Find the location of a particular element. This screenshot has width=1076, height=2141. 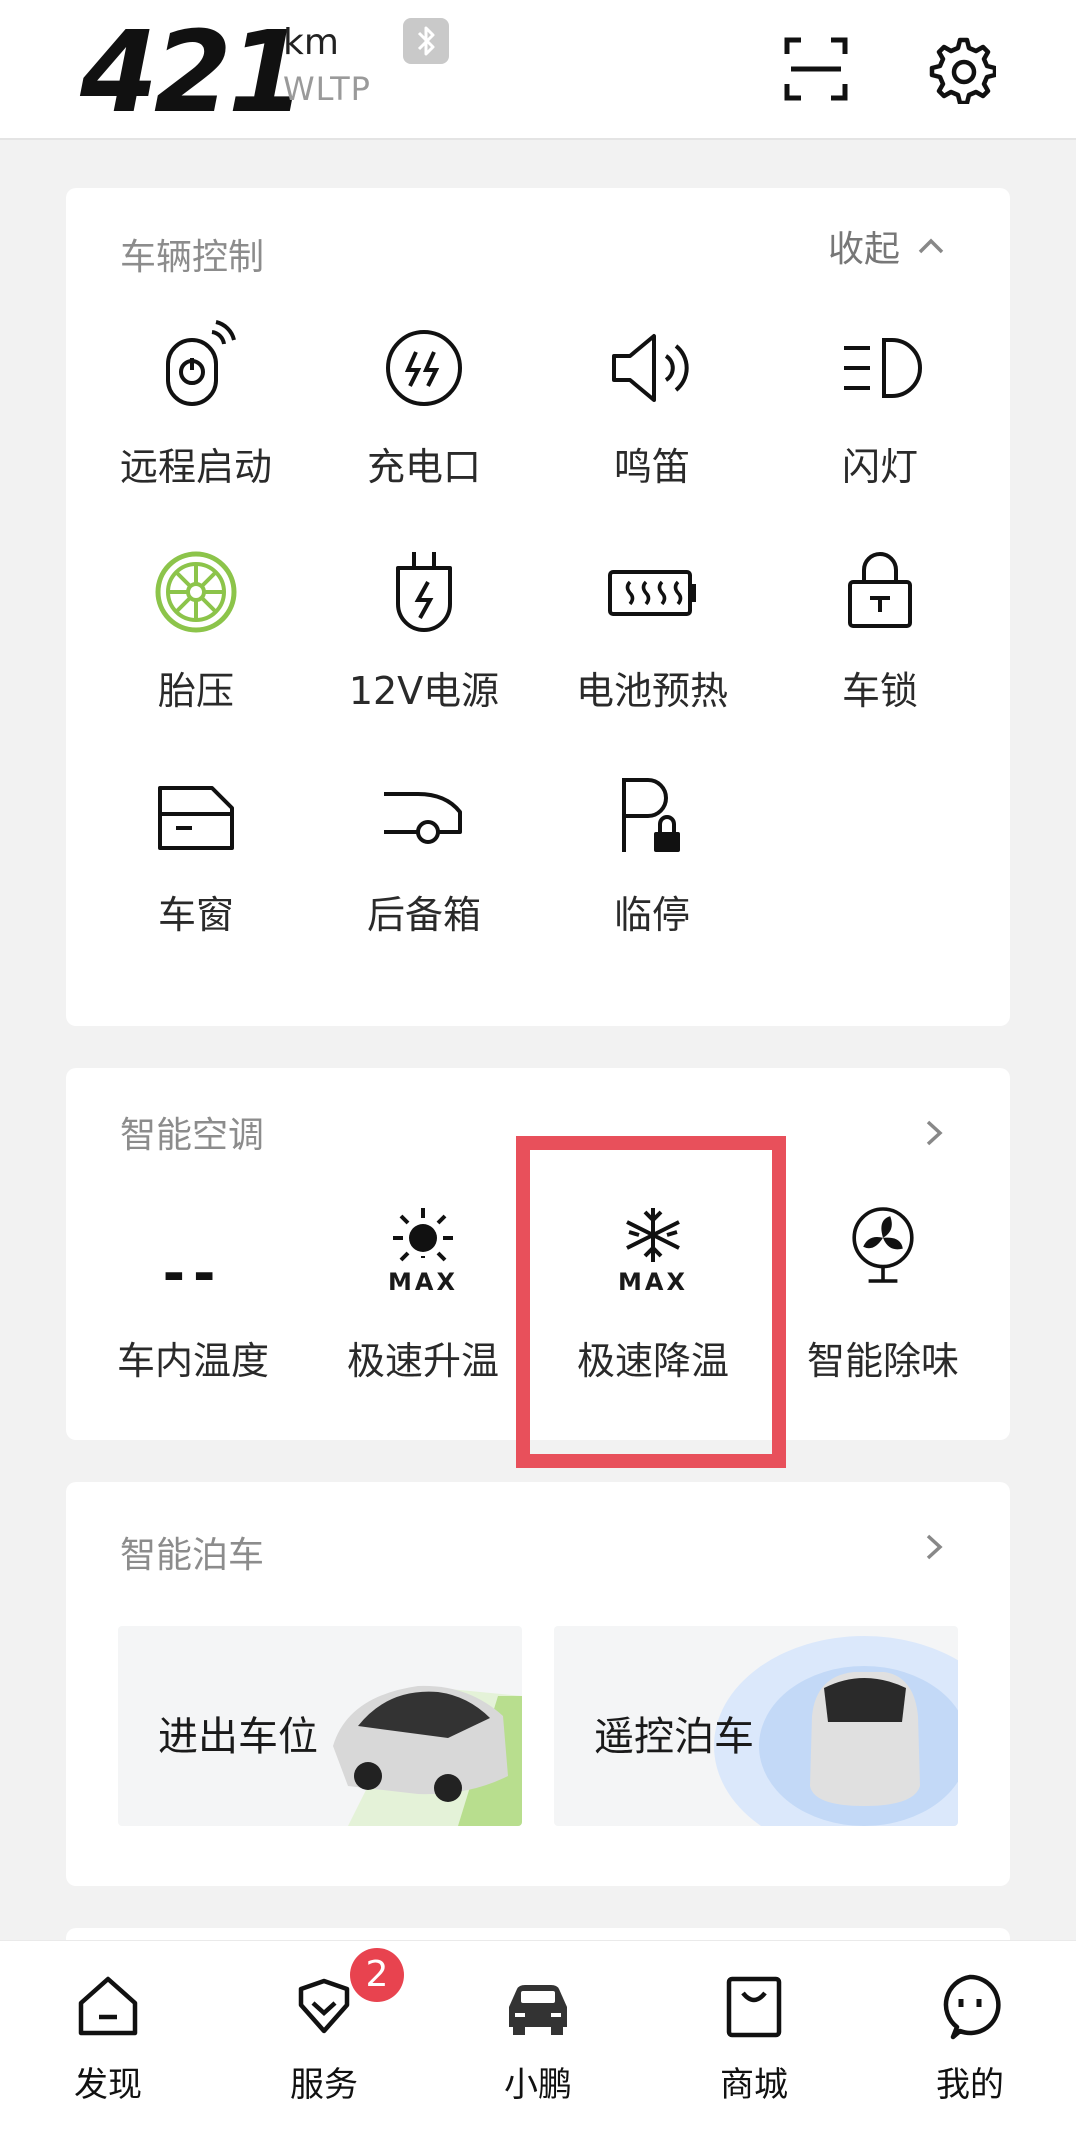

12v-power-tile: 12V电源 is located at coordinates (424, 637).